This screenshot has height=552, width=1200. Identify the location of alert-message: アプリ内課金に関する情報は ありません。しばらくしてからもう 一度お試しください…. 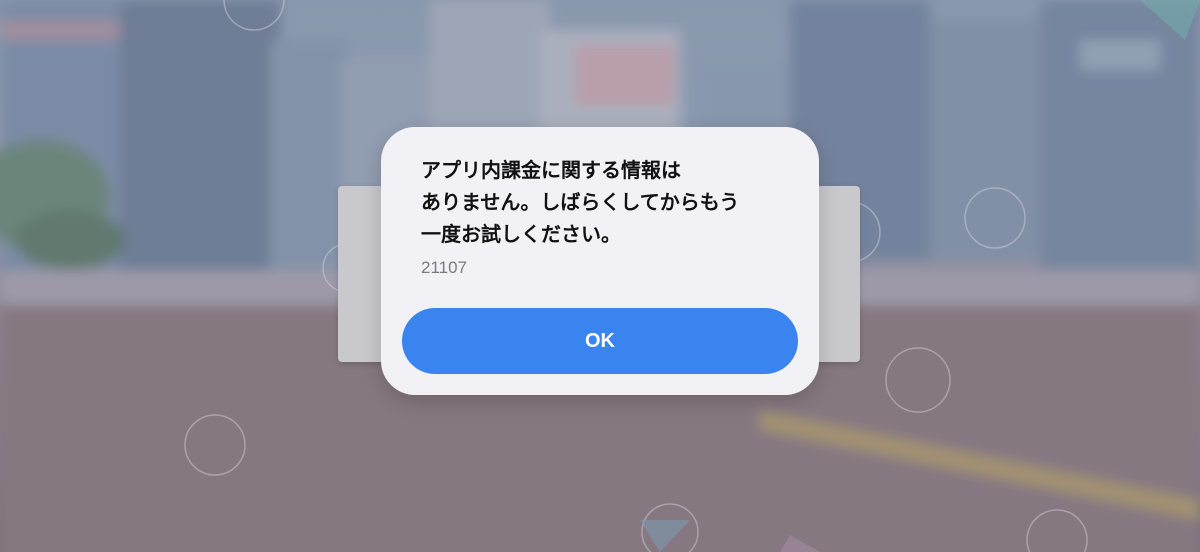
(580, 202).